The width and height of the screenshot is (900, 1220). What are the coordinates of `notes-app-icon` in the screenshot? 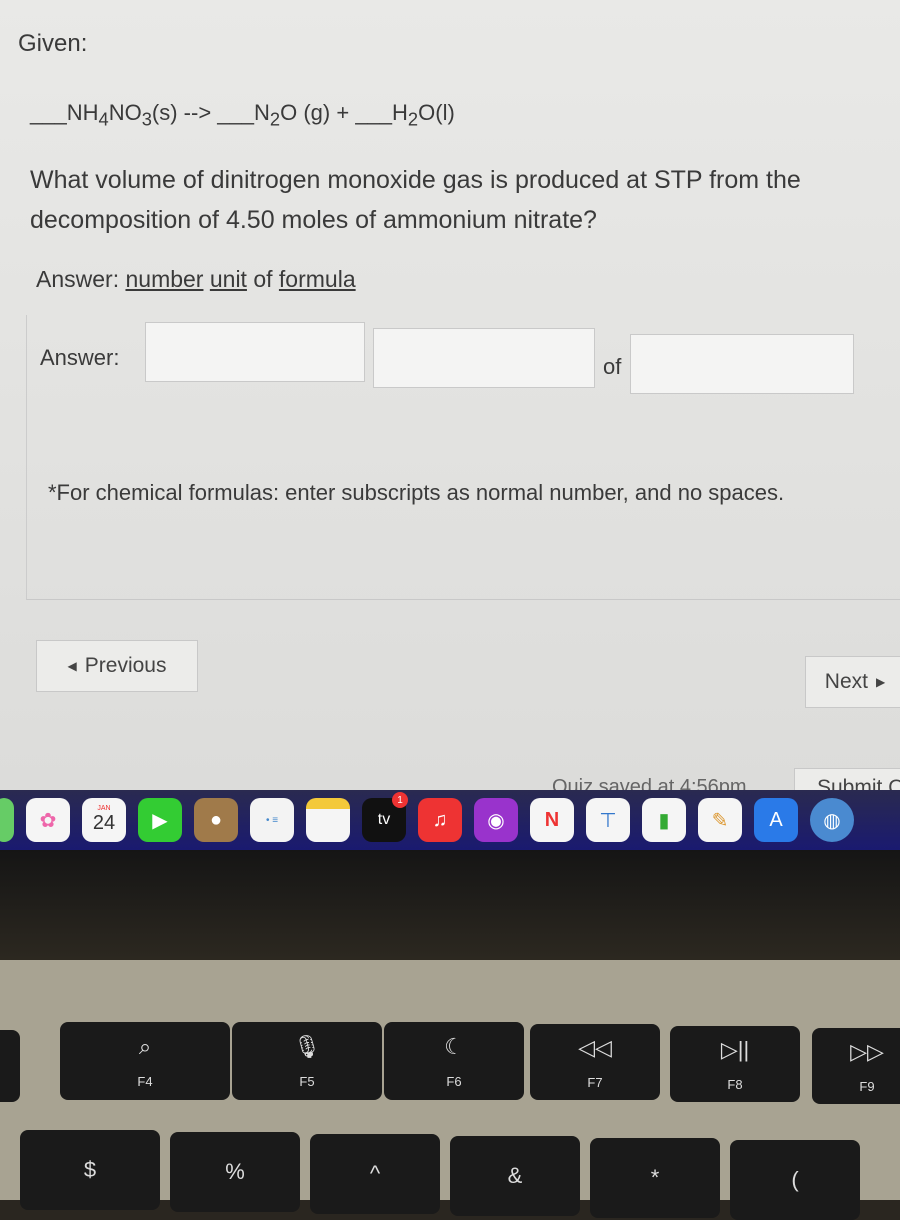 It's located at (328, 820).